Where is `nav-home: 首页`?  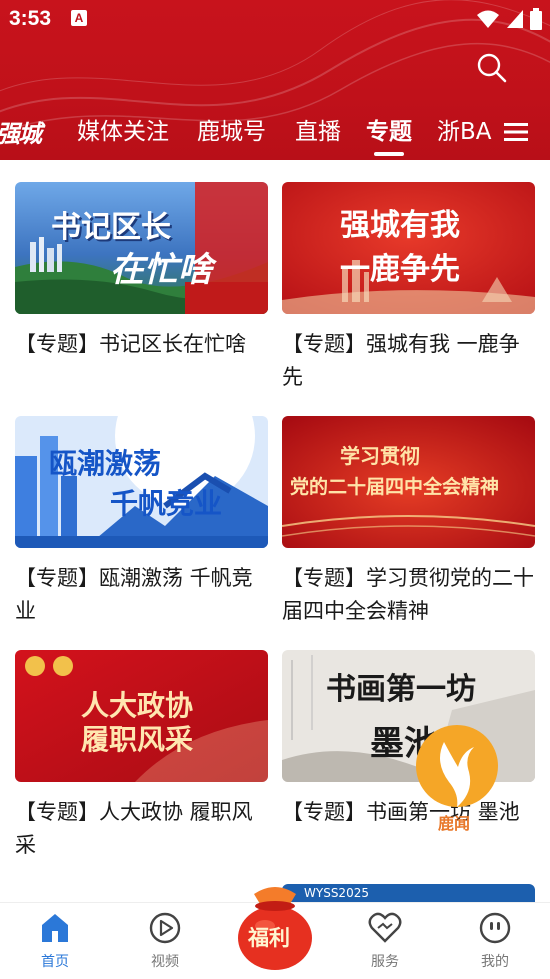
nav-home: 首页 is located at coordinates (55, 941).